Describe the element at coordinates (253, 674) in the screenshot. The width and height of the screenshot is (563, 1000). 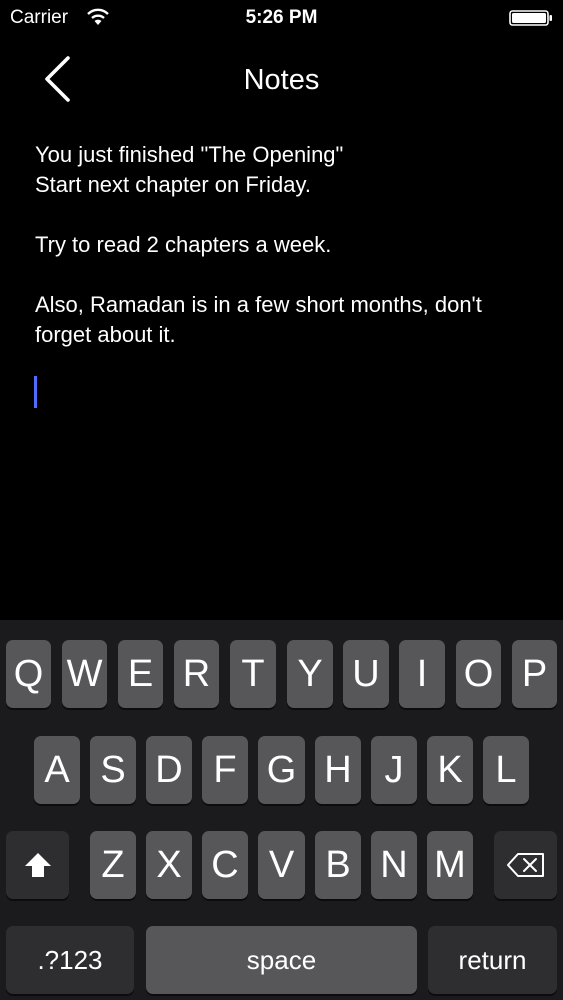
I see `key-t: T` at that location.